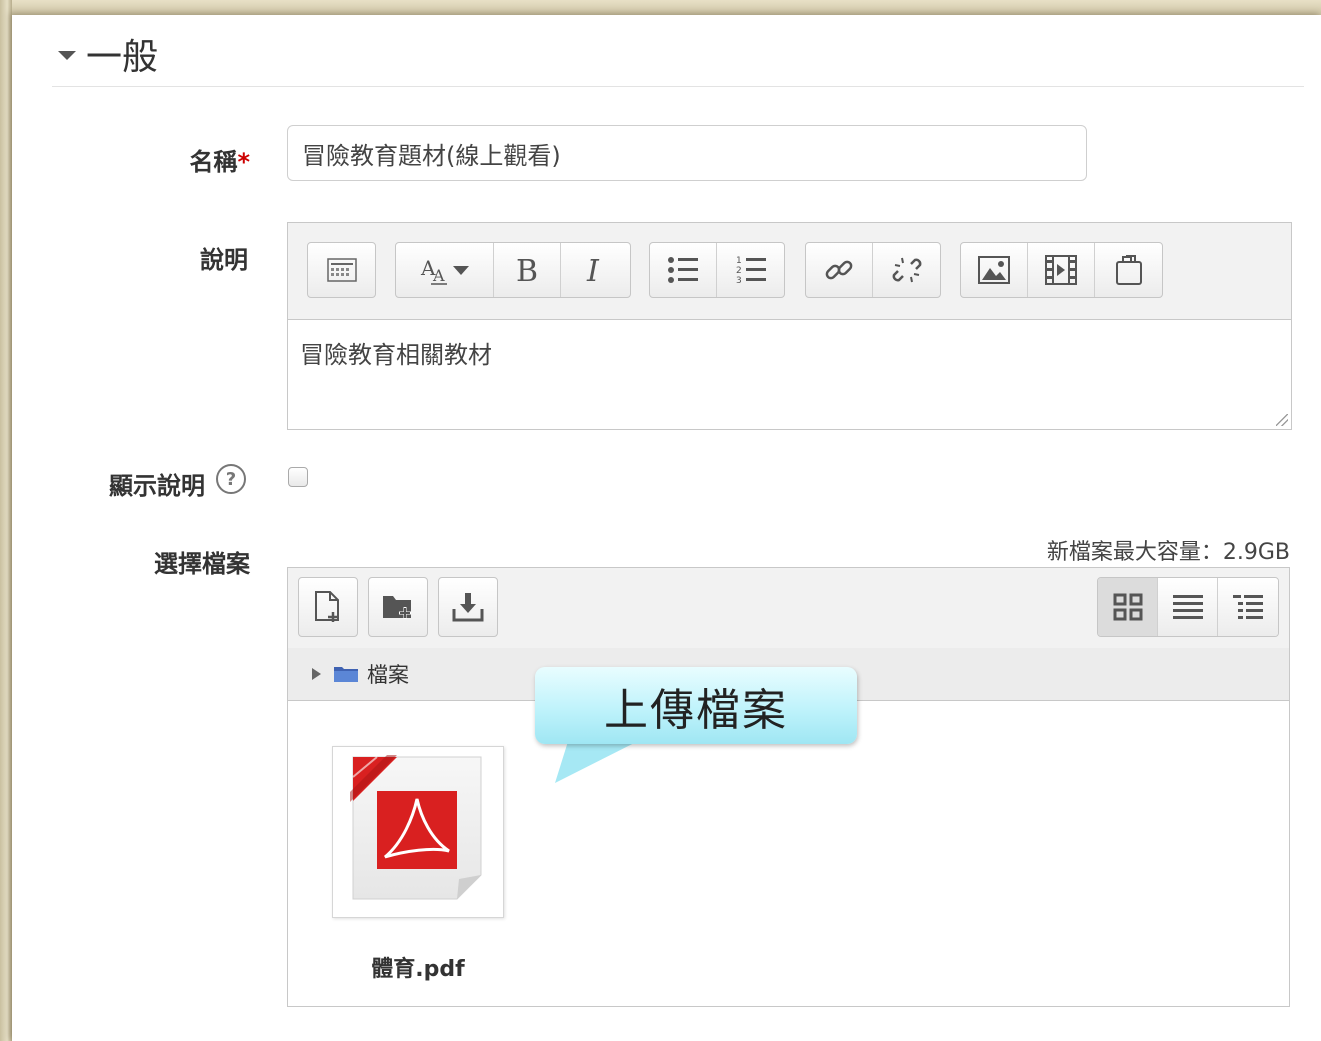  I want to click on toolbar-group-media, so click(1061, 270).